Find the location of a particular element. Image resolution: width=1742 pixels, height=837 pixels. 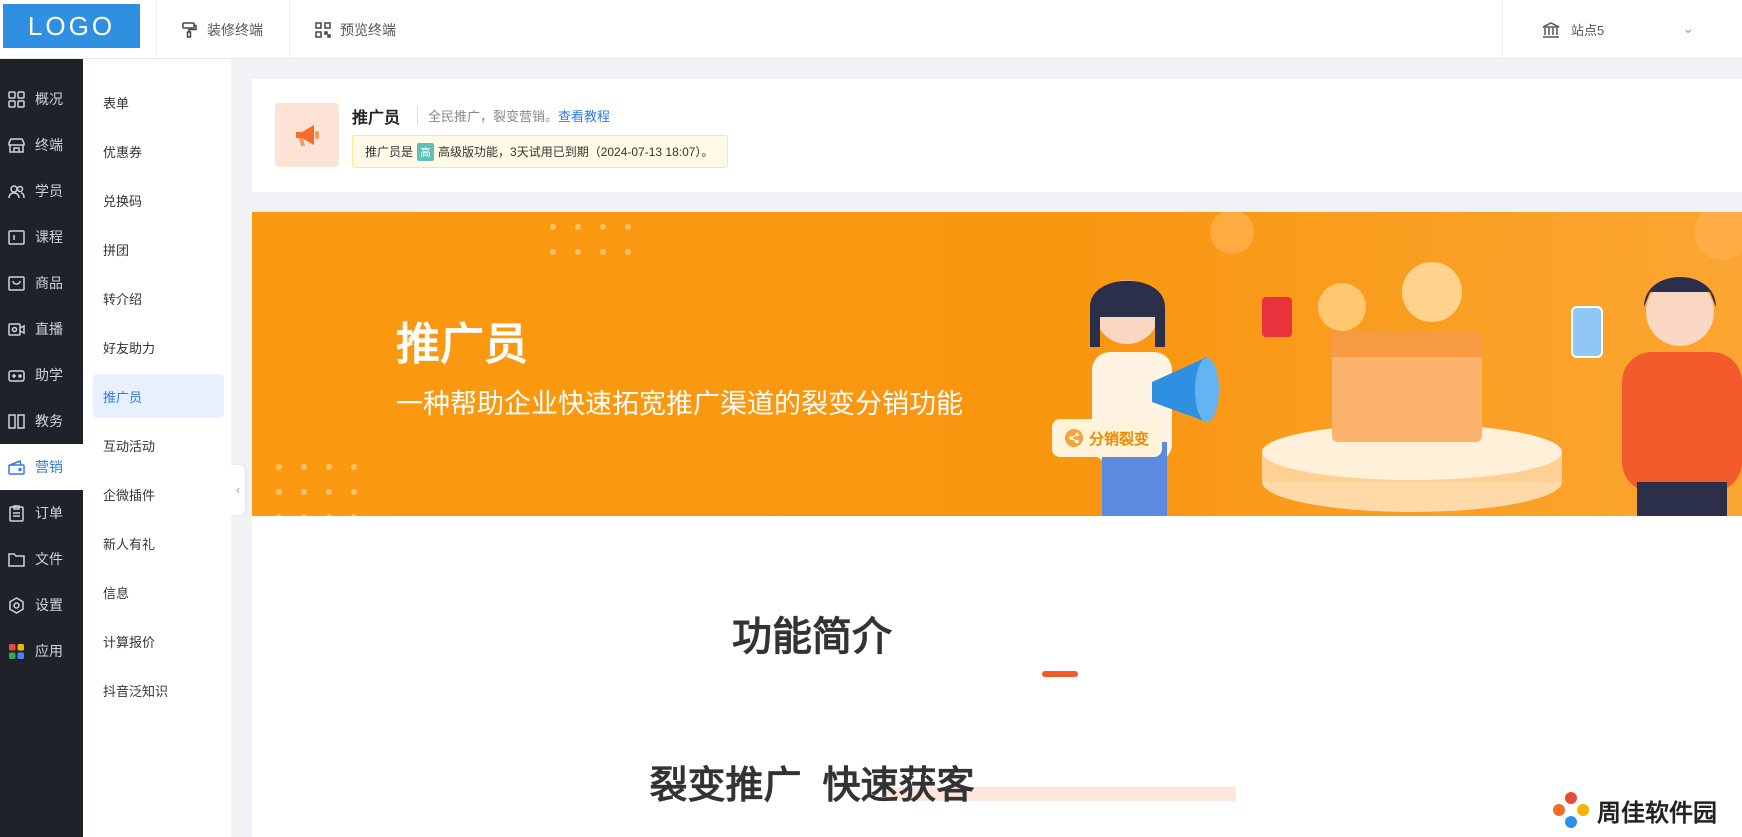

submenu-item-friend-help: 好友助力 is located at coordinates (158, 347).